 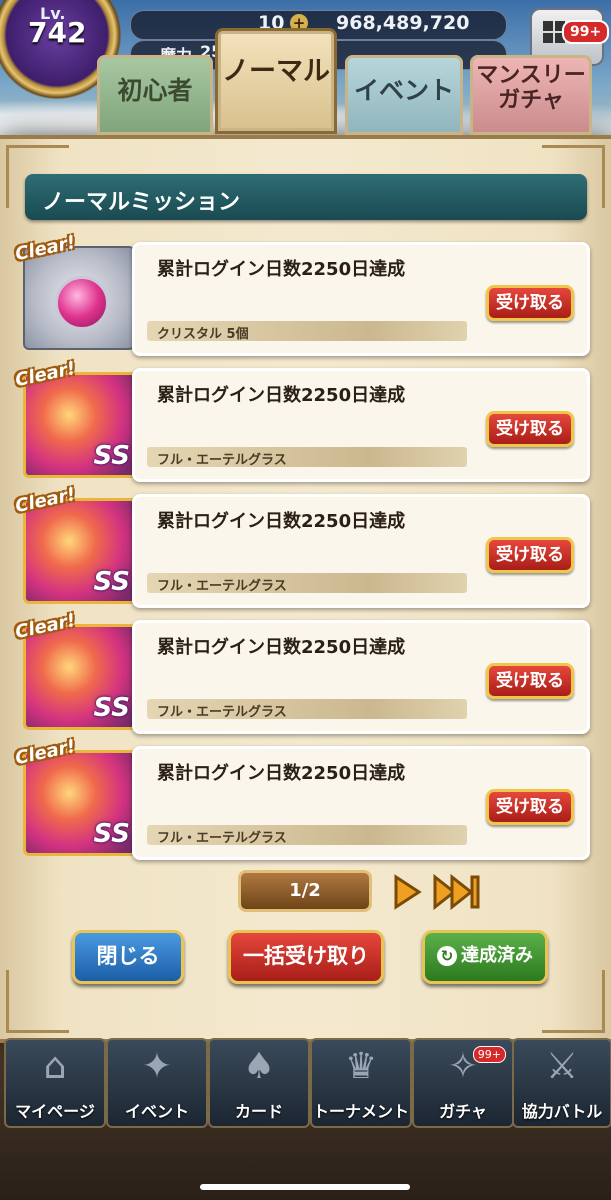 What do you see at coordinates (463, 1111) in the screenshot?
I see `nav-label: ガチャ` at bounding box center [463, 1111].